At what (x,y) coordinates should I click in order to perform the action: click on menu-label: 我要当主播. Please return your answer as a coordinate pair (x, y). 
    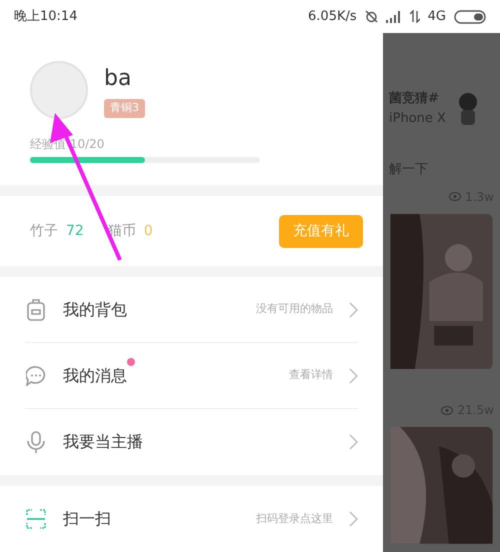
    Looking at the image, I should click on (103, 442).